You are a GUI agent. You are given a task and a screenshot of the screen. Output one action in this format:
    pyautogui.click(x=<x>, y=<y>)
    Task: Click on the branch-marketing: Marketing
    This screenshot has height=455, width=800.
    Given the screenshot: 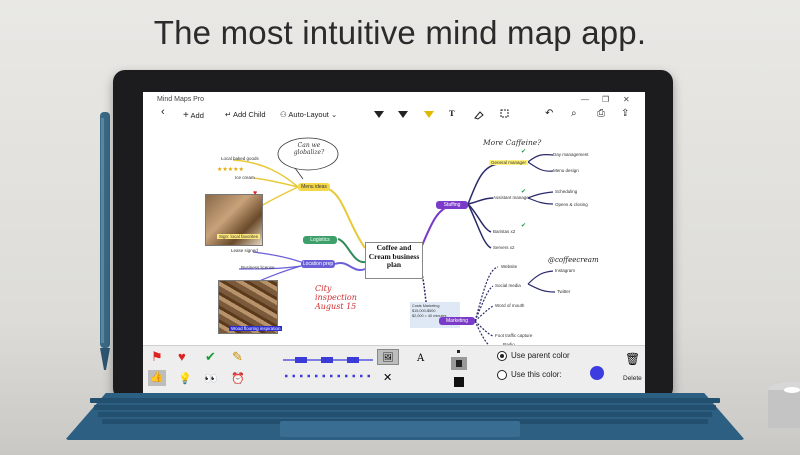 What is the action you would take?
    pyautogui.click(x=457, y=321)
    